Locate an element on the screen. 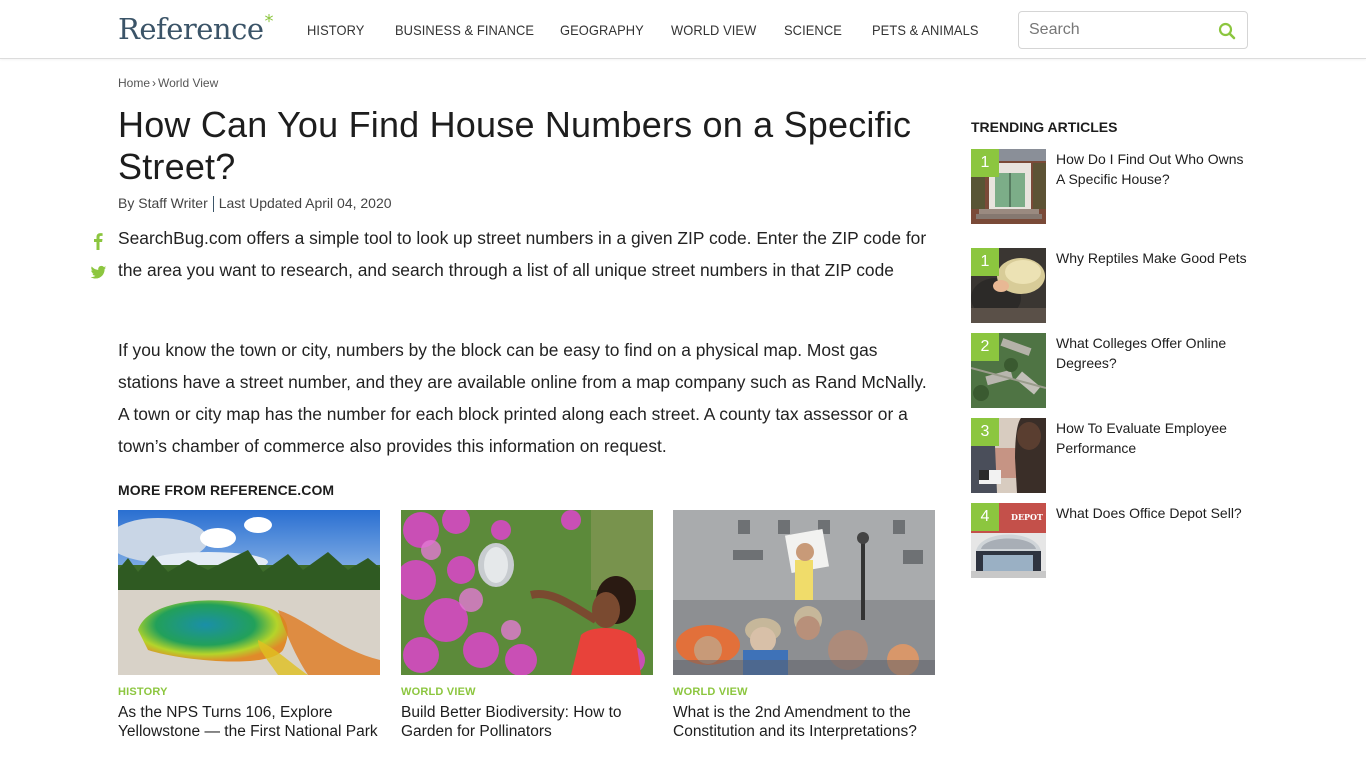  author: By Staff Writer is located at coordinates (163, 203).